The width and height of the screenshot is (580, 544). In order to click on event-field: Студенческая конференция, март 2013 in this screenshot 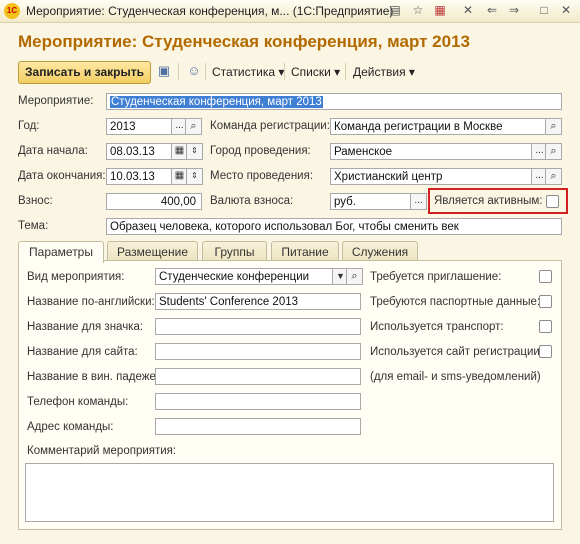, I will do `click(334, 101)`.